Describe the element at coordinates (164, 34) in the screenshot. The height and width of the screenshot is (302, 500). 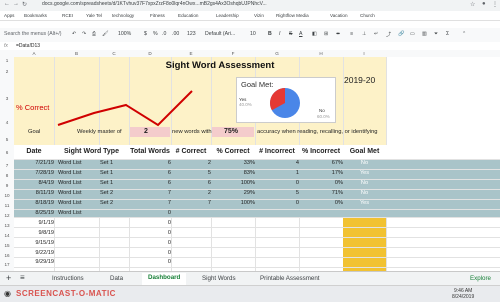
I see `decrease-decimal-button: .0` at that location.